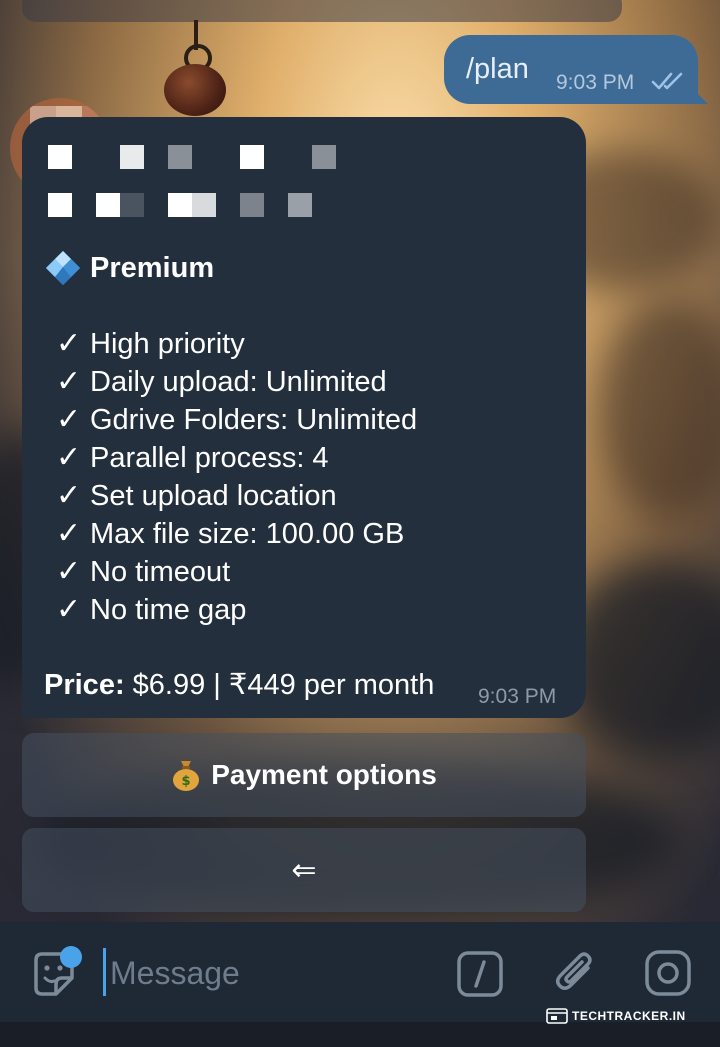 The height and width of the screenshot is (1047, 720). Describe the element at coordinates (668, 973) in the screenshot. I see `camera-icon` at that location.